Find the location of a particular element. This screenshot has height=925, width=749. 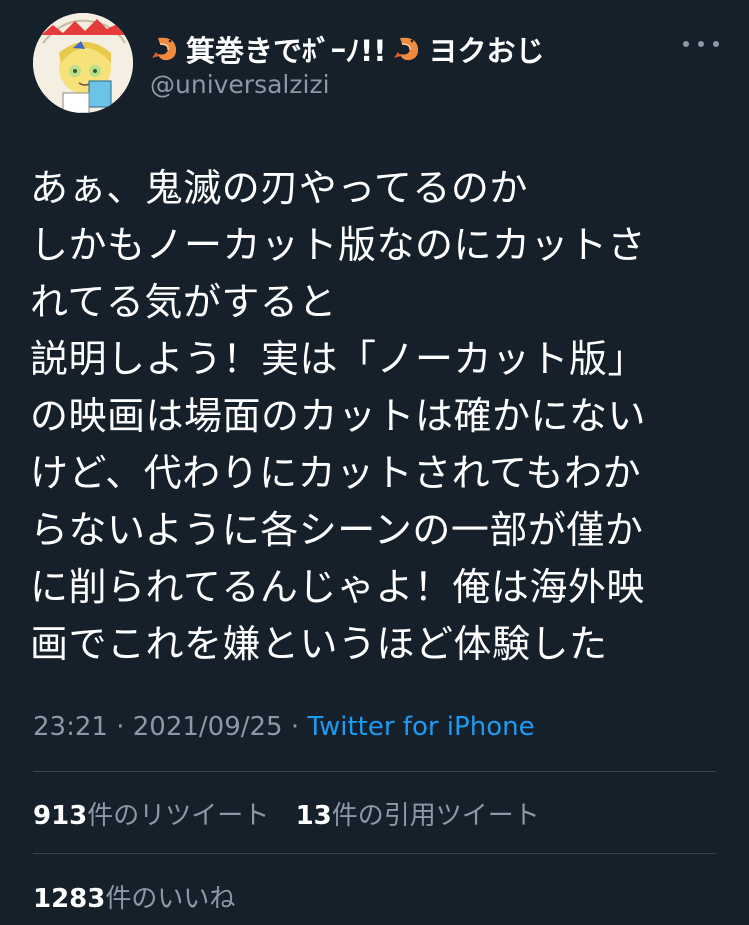

tweet-line: けど、代わりにカットされてもわか is located at coordinates (336, 473).